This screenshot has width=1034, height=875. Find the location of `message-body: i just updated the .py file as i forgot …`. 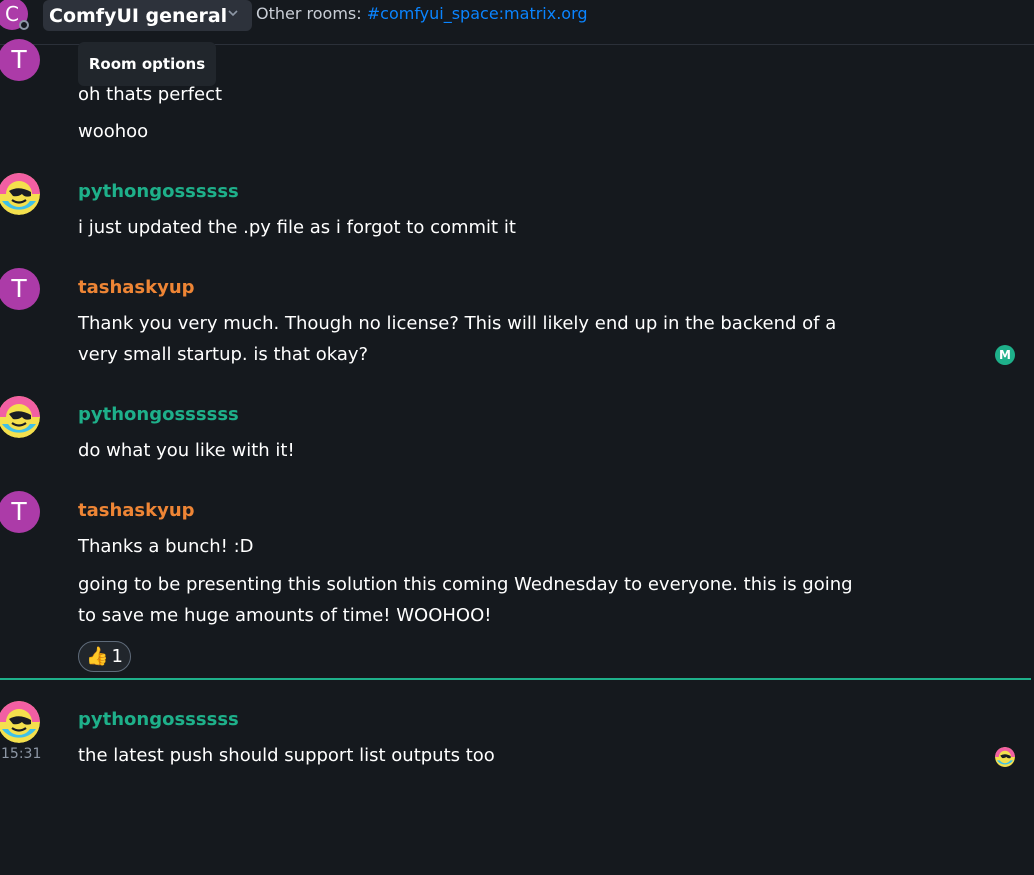

message-body: i just updated the .py file as i forgot … is located at coordinates (297, 227).